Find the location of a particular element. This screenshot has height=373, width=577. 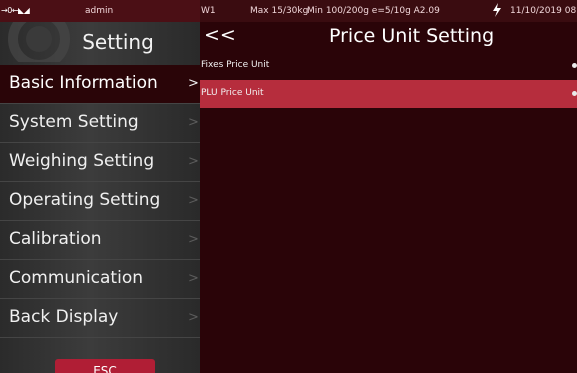

min-capacity: Min 100/200g e=5/10g A2.09 is located at coordinates (373, 11).